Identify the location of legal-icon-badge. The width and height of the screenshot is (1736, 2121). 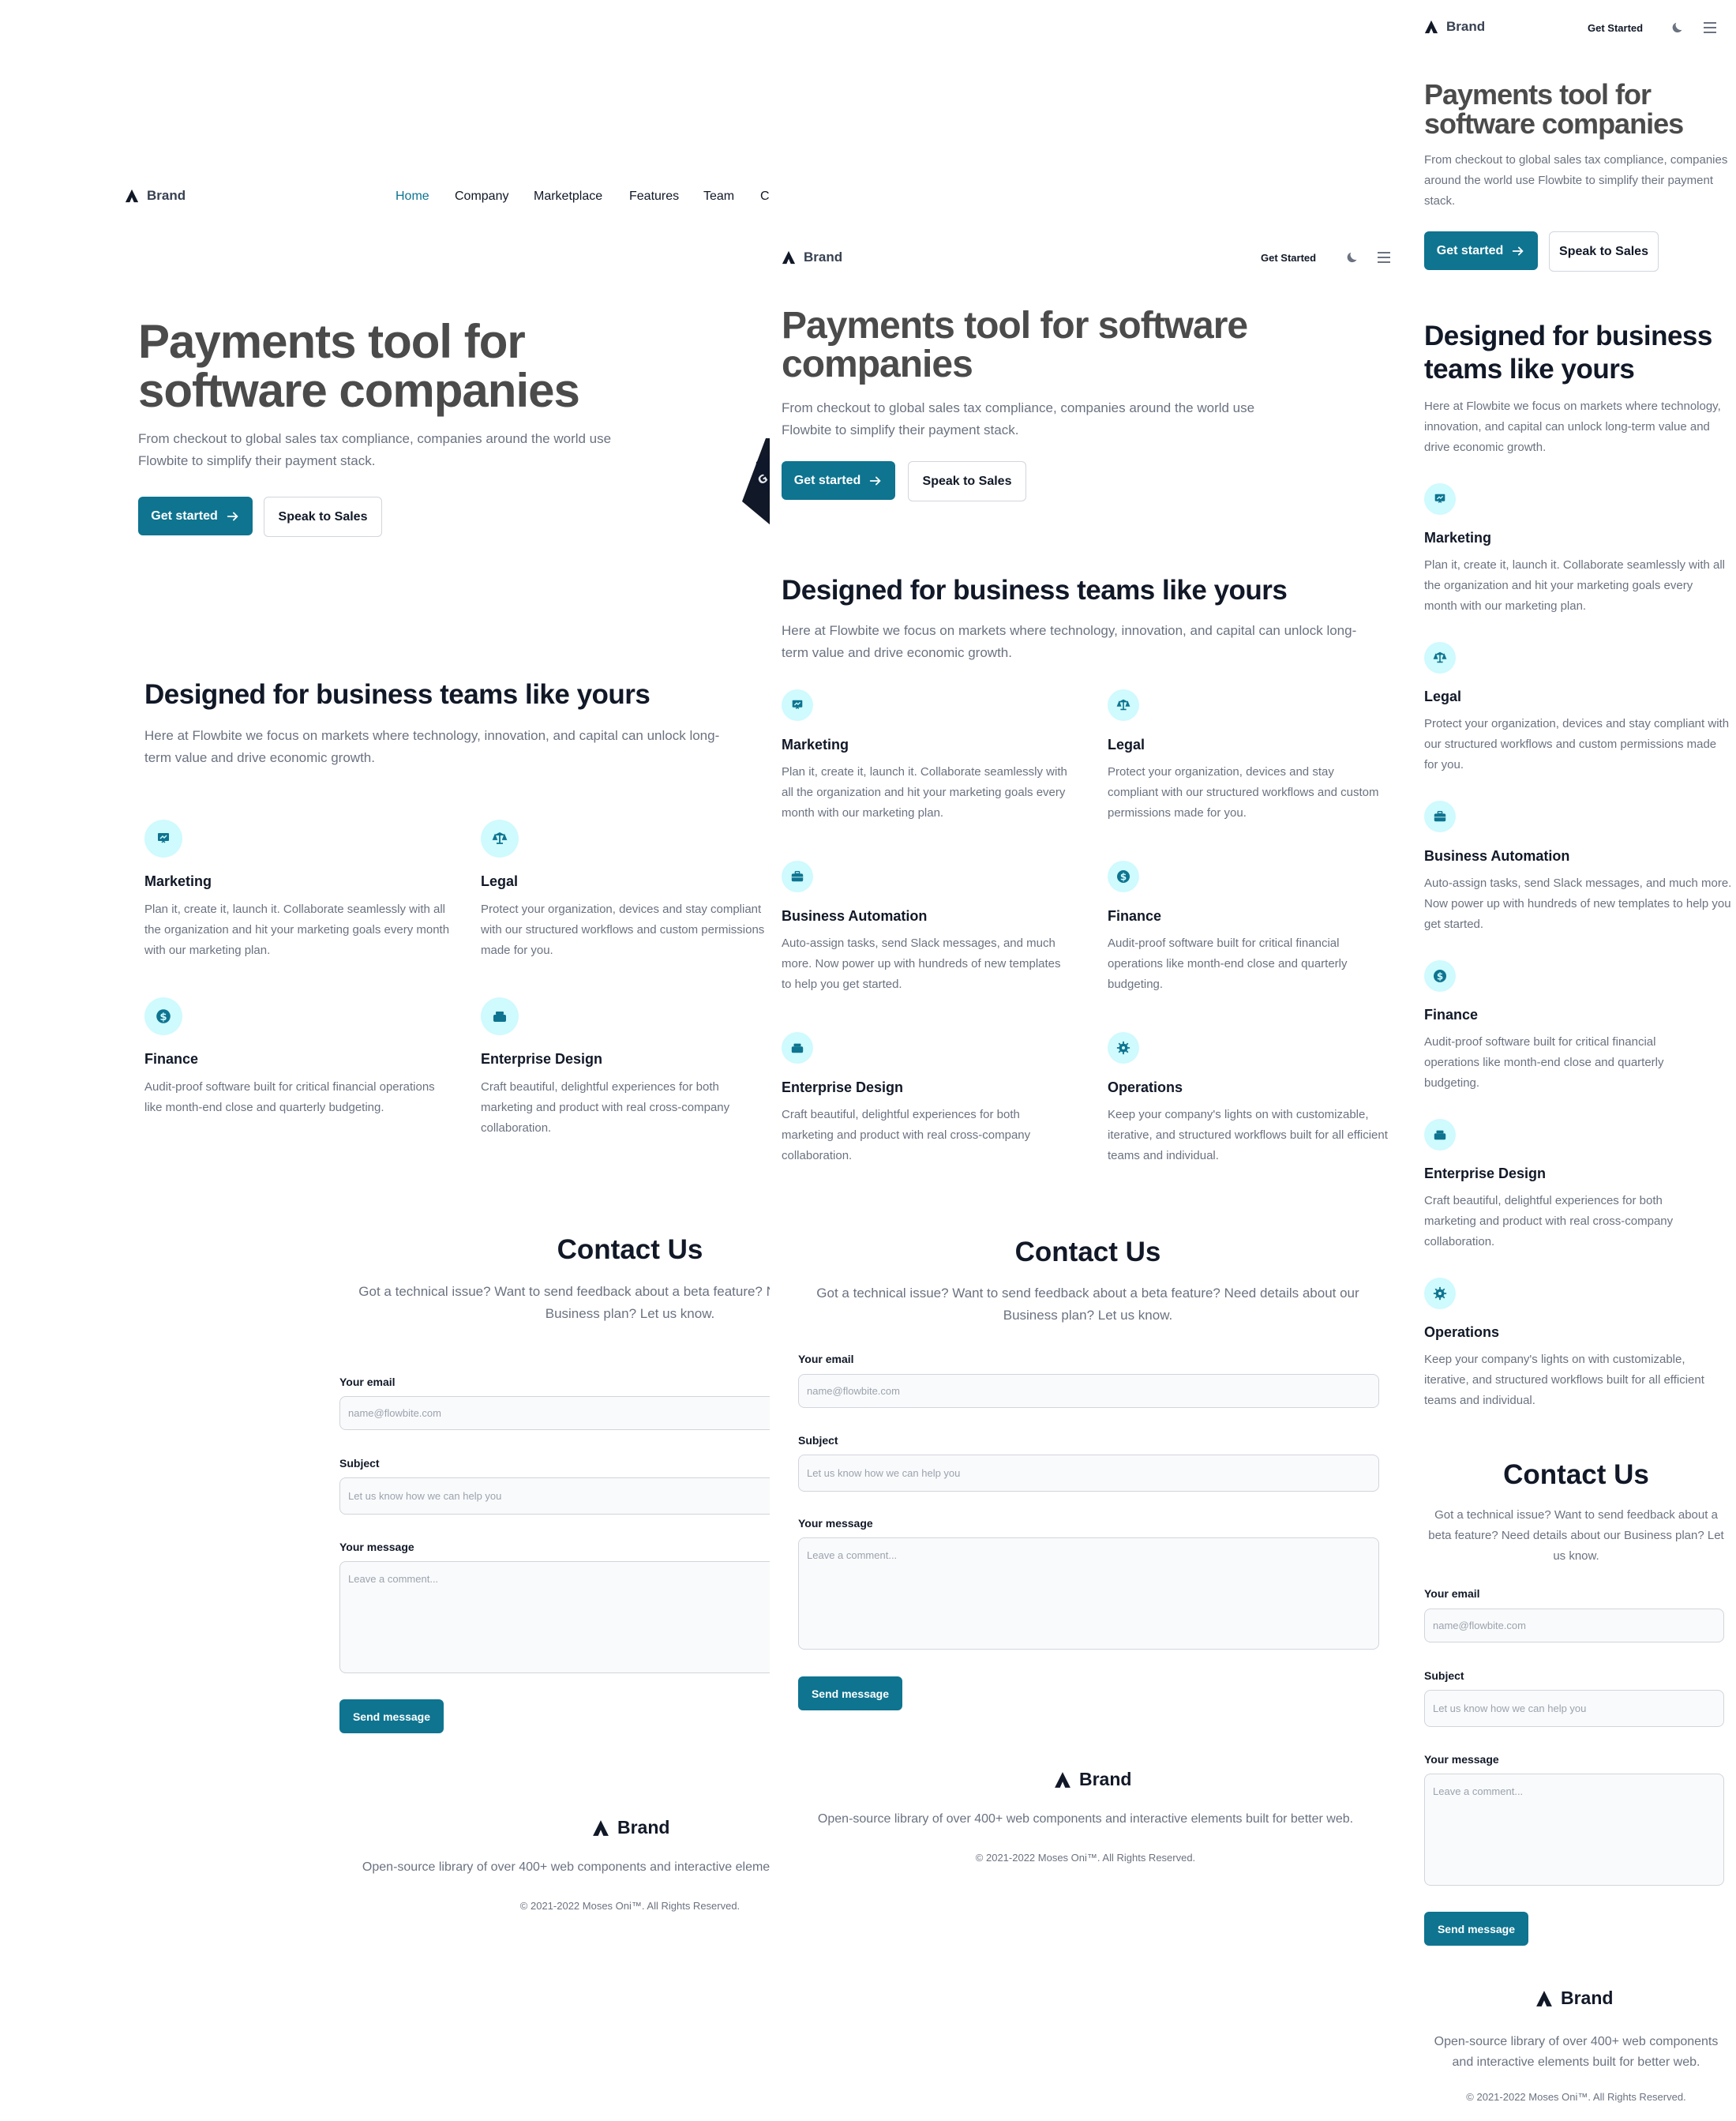
(500, 839).